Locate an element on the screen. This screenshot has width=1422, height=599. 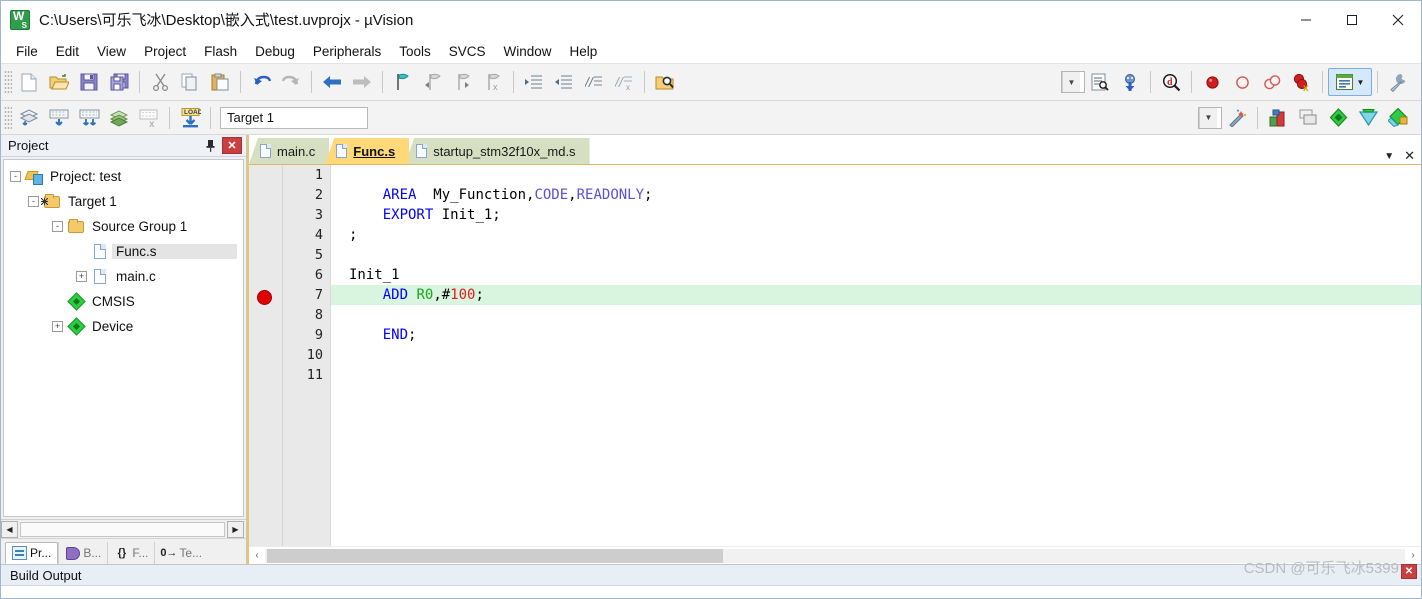
scroll-left-icon: ◀ is located at coordinates (9, 529).